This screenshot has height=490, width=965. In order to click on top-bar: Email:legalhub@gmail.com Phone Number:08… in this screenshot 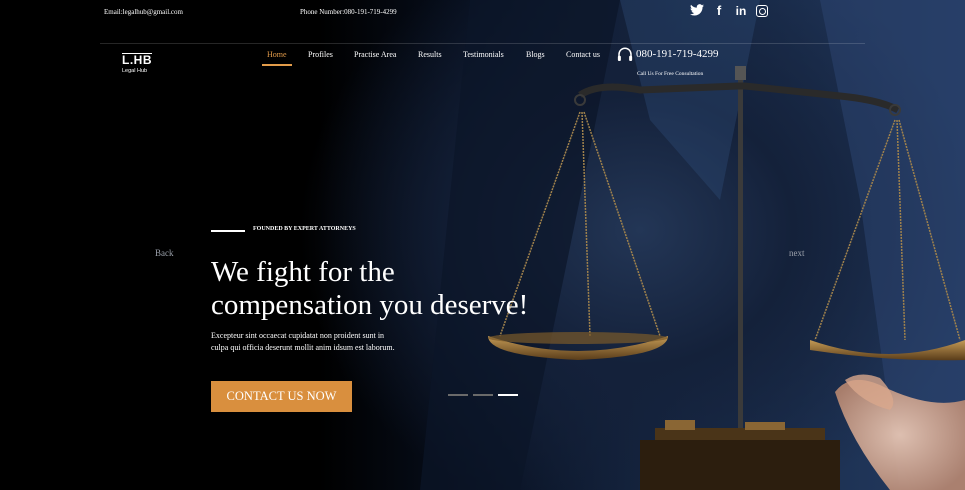, I will do `click(482, 13)`.